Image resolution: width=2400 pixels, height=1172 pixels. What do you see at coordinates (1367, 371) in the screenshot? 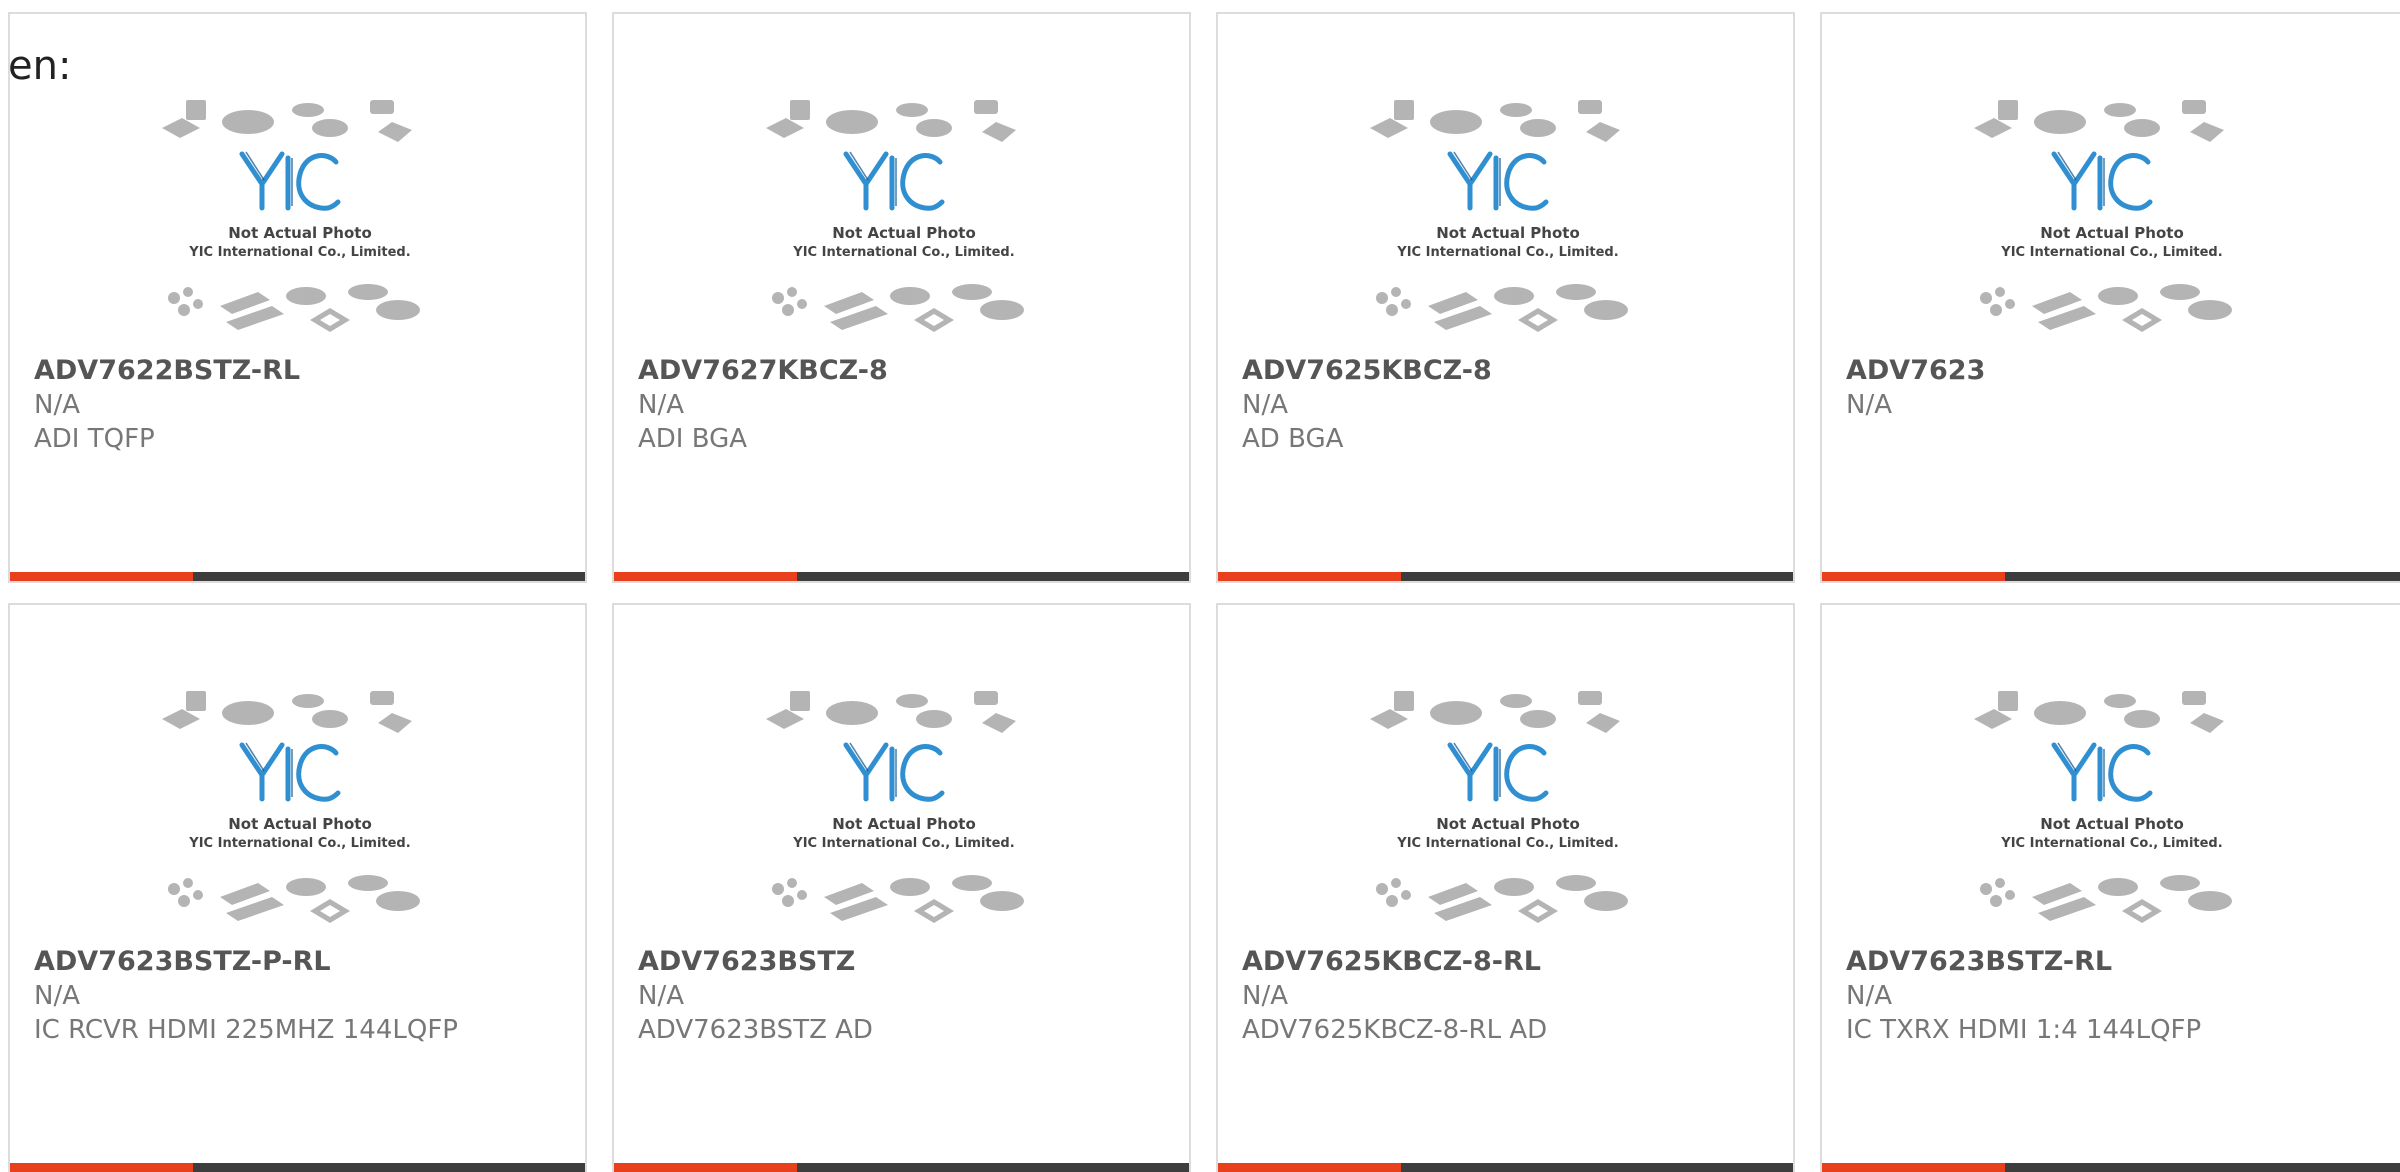
I see `part-number-link: ADV7625KBCZ-8` at bounding box center [1367, 371].